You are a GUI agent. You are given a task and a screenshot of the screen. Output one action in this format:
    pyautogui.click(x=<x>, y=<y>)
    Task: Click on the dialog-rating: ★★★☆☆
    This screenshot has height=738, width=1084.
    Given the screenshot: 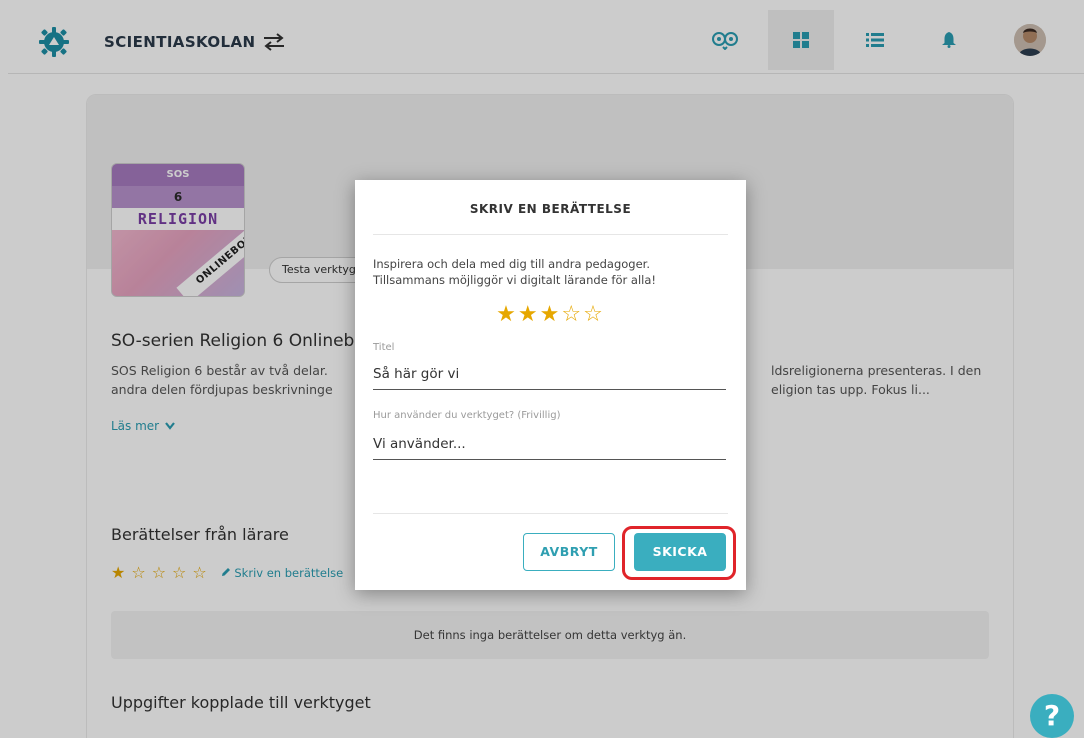 What is the action you would take?
    pyautogui.click(x=550, y=314)
    